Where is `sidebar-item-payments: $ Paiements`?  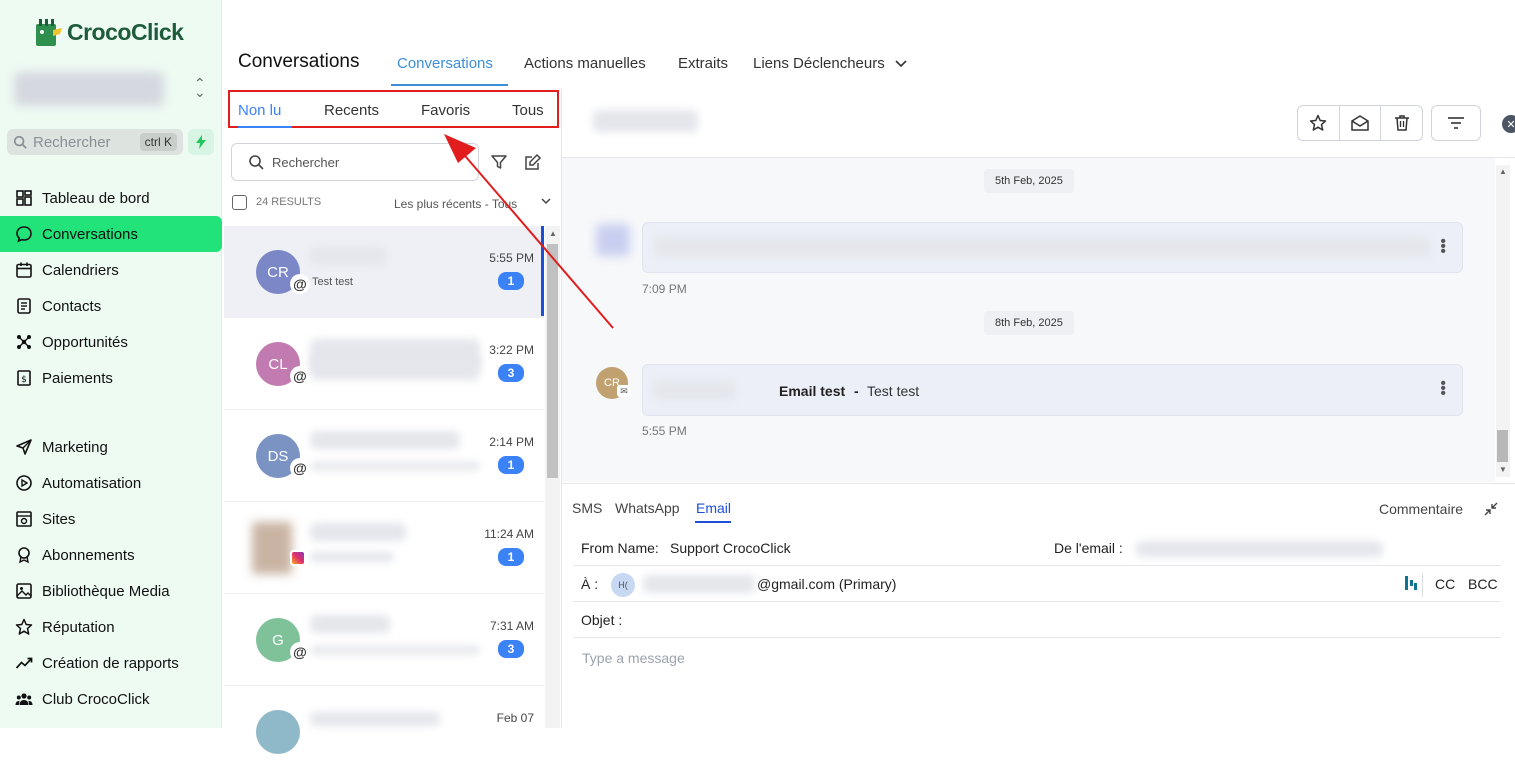
sidebar-item-payments: $ Paiements is located at coordinates (111, 378).